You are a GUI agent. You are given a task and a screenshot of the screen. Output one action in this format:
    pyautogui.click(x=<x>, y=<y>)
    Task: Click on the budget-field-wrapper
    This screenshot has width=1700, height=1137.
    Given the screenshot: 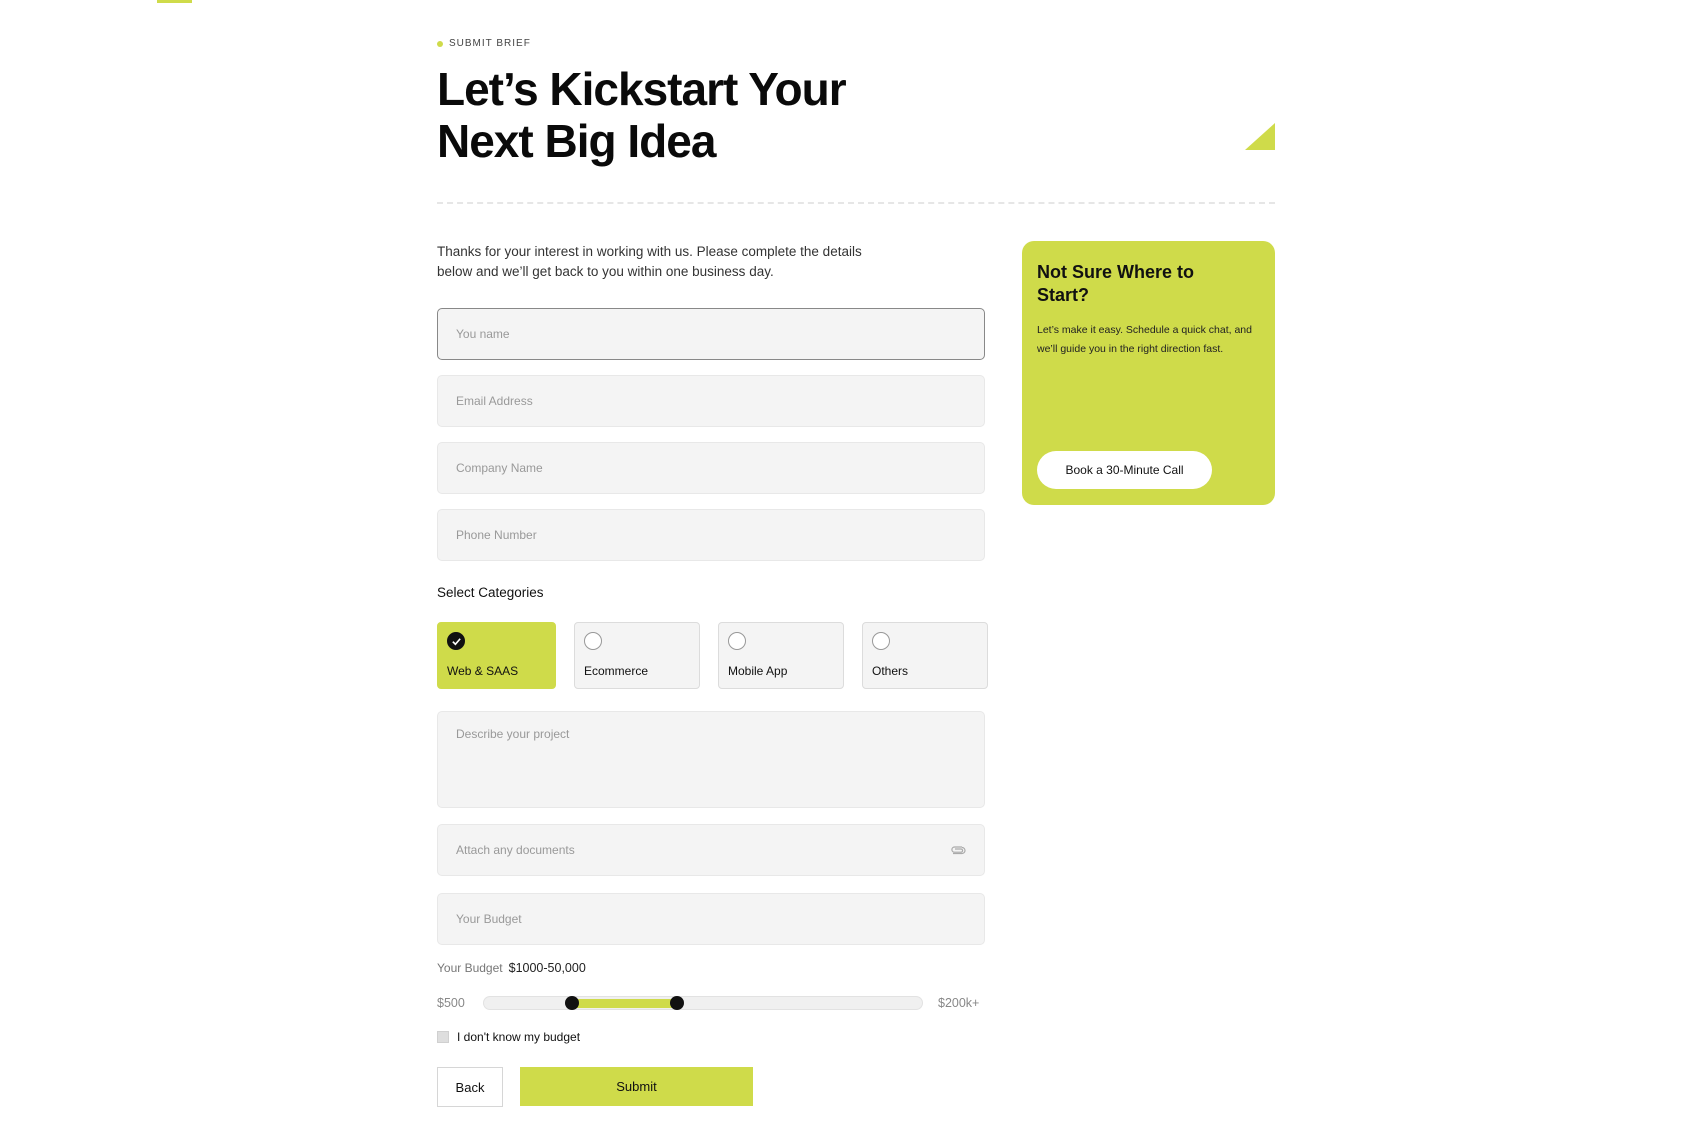 What is the action you would take?
    pyautogui.click(x=711, y=919)
    